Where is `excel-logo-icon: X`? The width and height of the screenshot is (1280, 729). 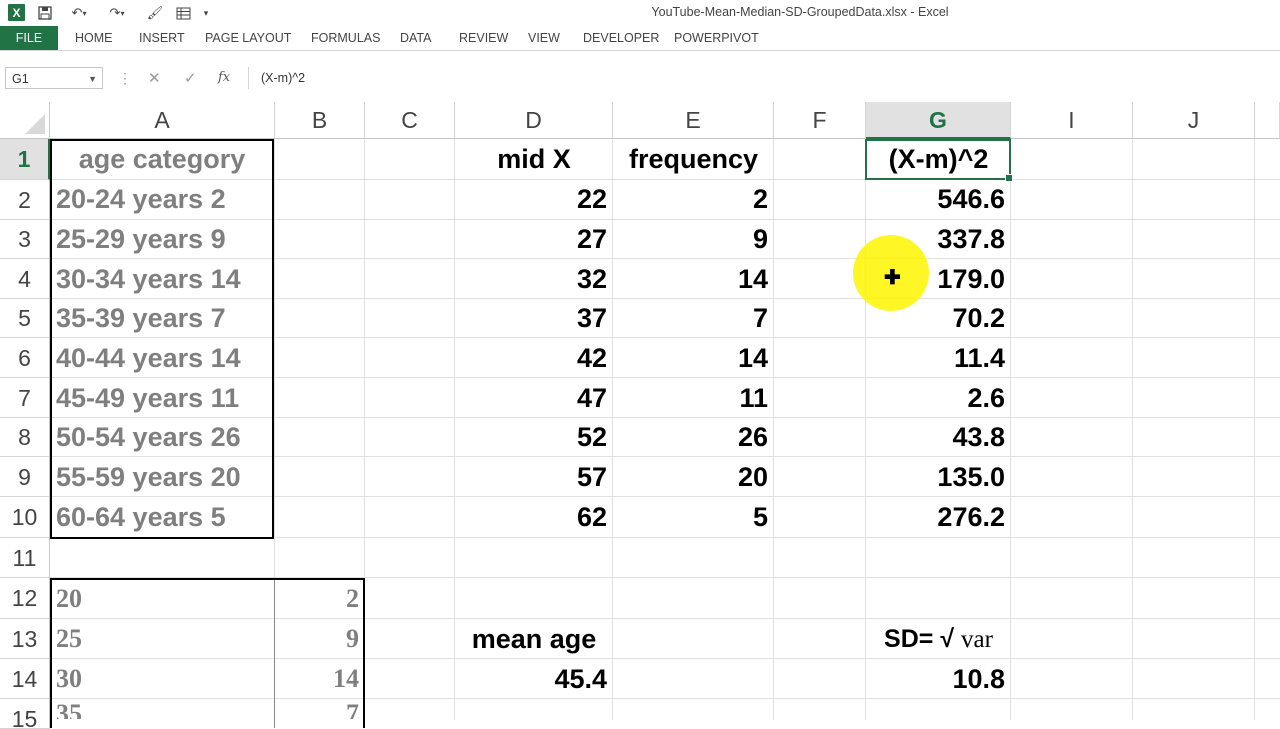 excel-logo-icon: X is located at coordinates (16, 12).